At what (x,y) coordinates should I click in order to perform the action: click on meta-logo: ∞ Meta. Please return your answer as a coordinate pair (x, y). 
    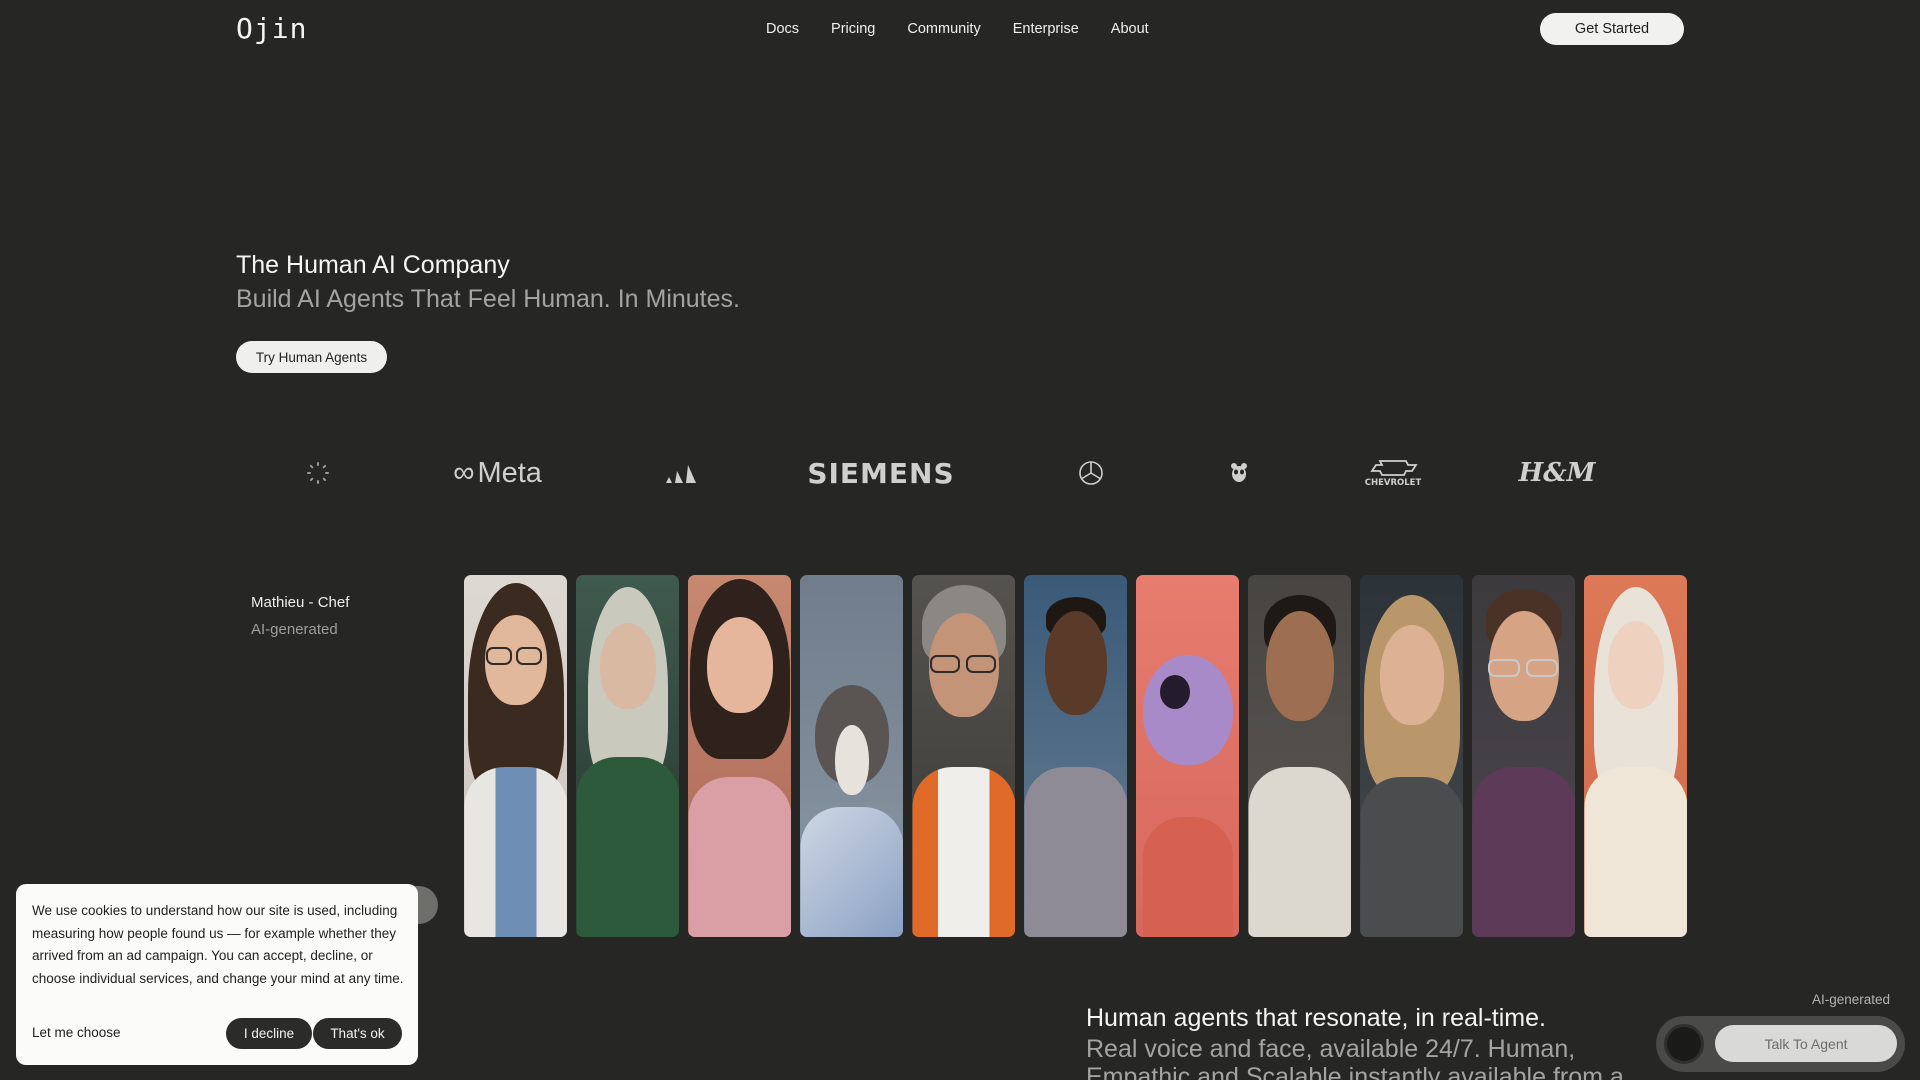
    Looking at the image, I should click on (497, 473).